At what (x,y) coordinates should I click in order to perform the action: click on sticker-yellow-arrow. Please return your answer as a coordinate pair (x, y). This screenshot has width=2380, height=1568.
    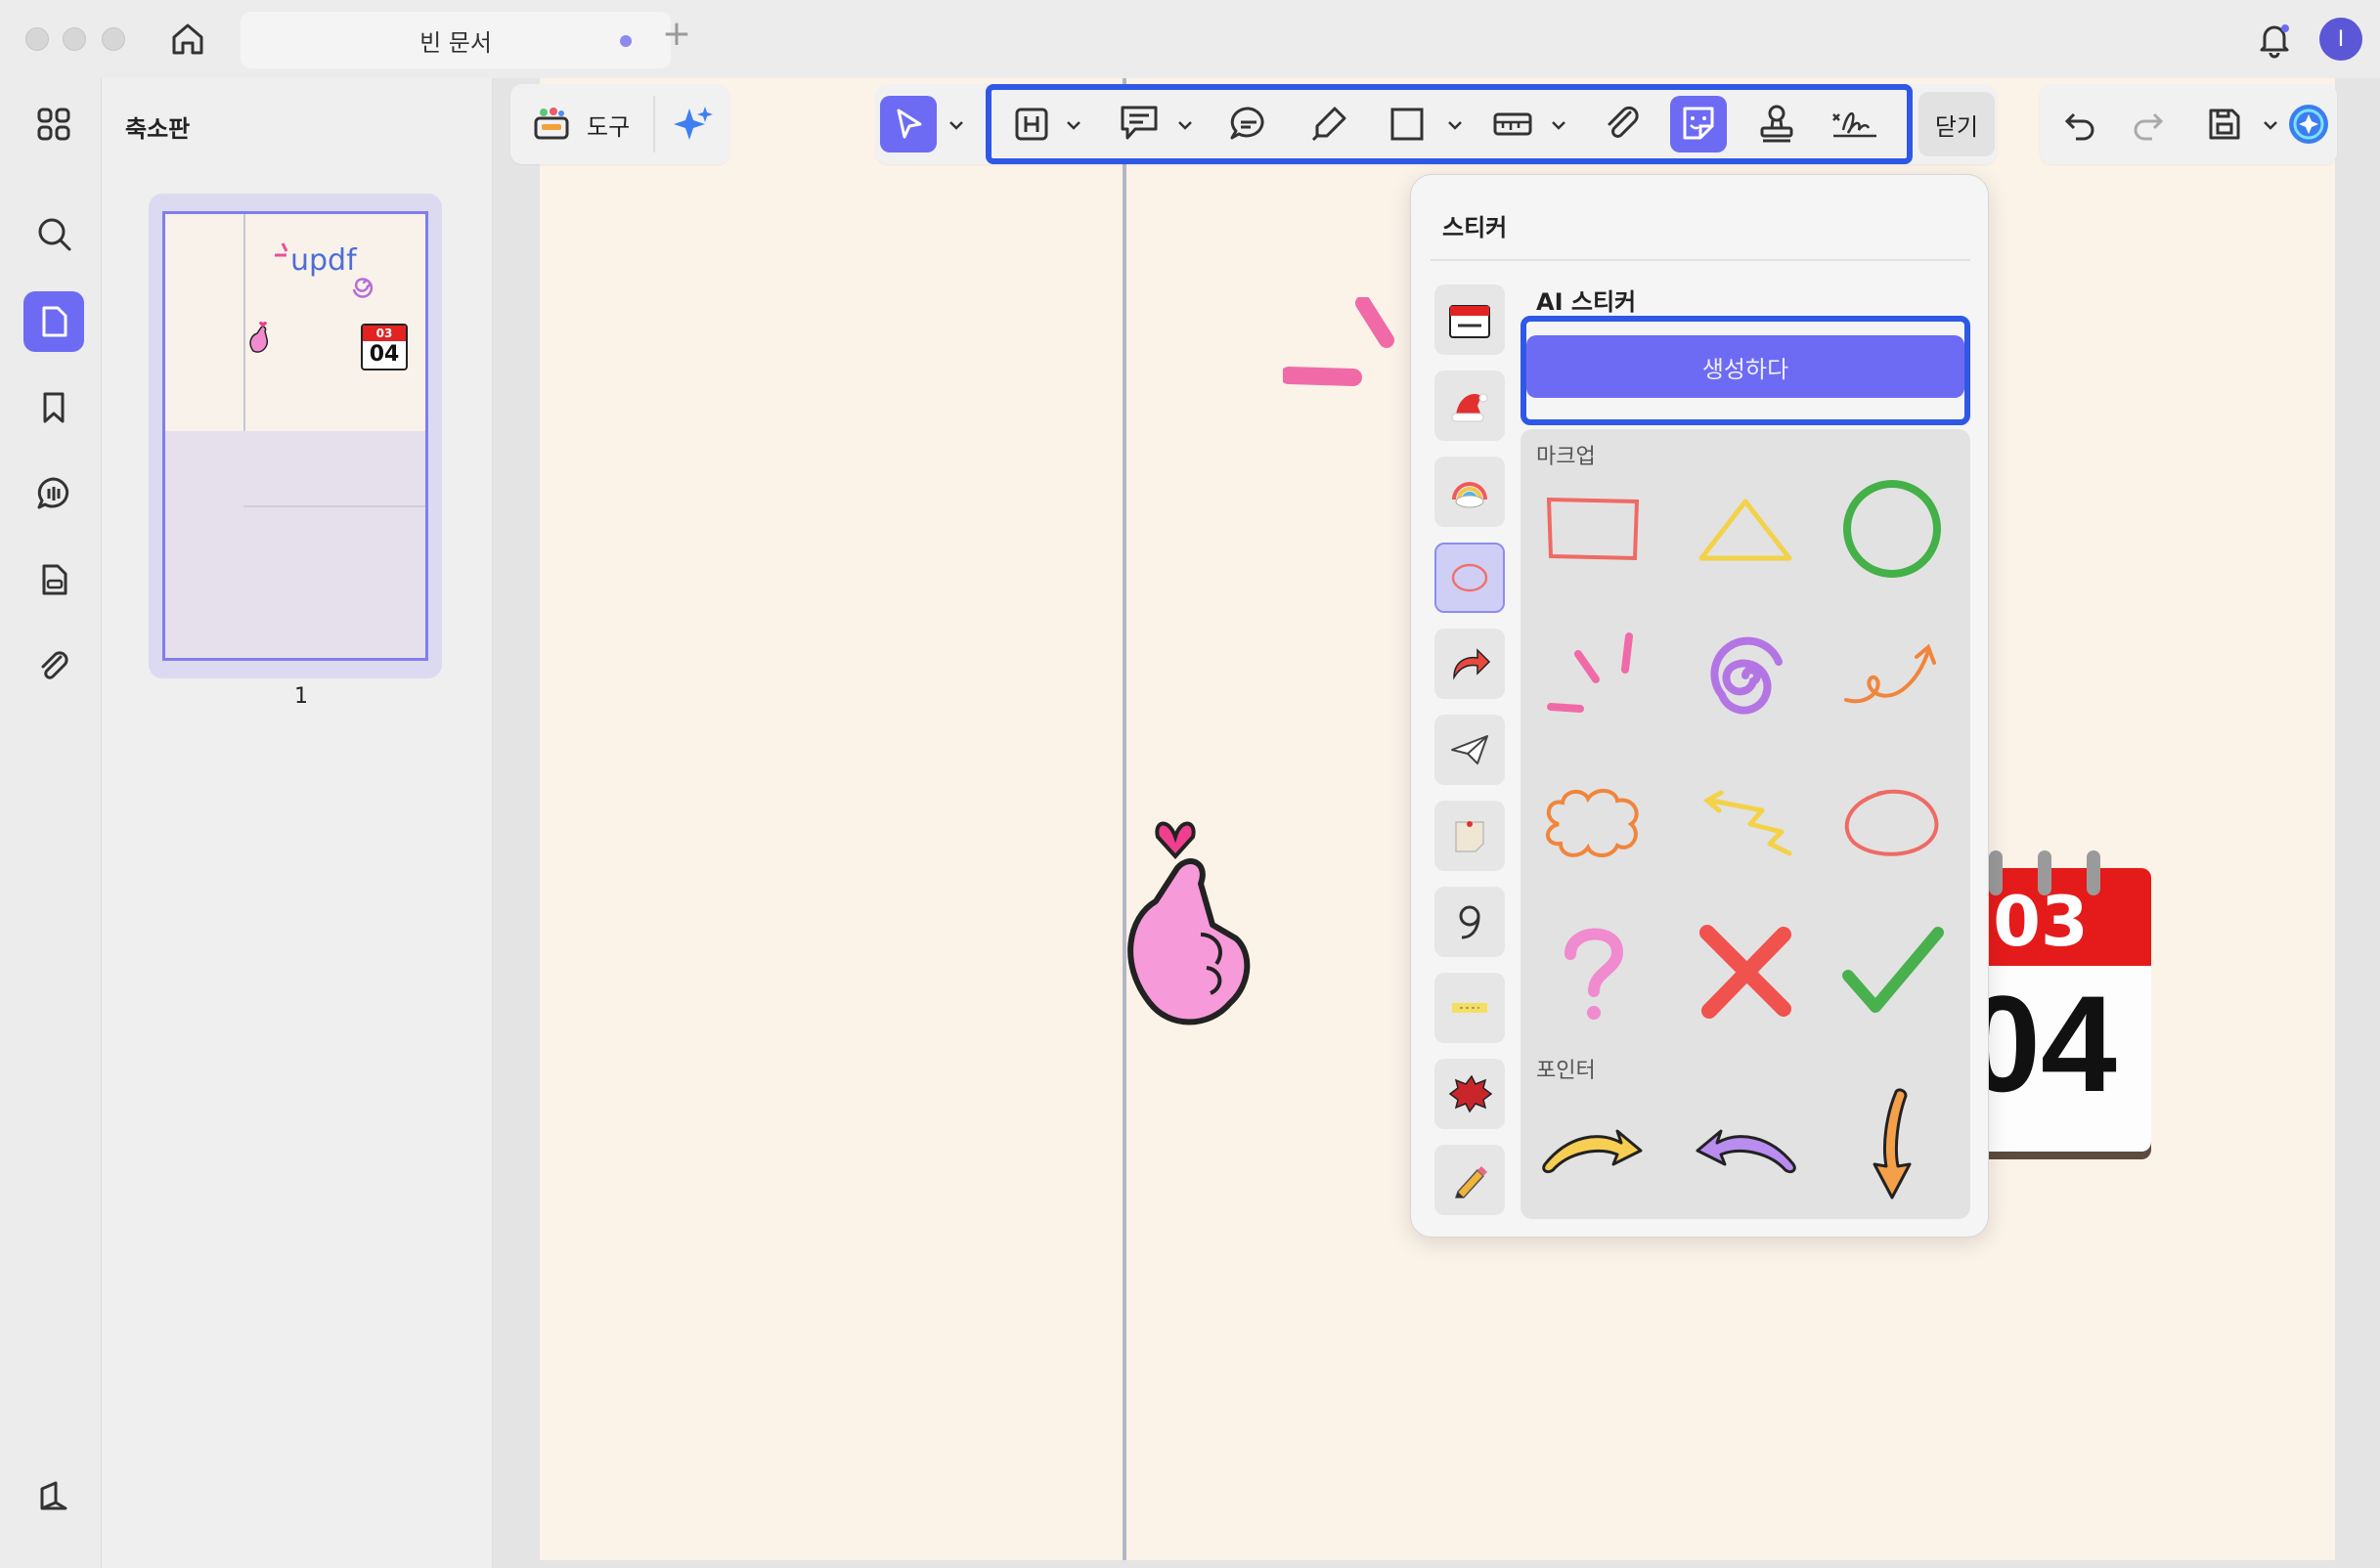
    Looking at the image, I should click on (1593, 1144).